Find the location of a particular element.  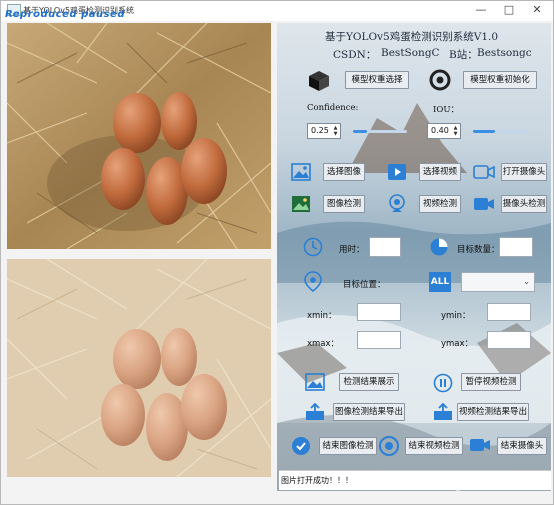

confidence-spinbox: 0.25 ▲ ▼ is located at coordinates (324, 131).